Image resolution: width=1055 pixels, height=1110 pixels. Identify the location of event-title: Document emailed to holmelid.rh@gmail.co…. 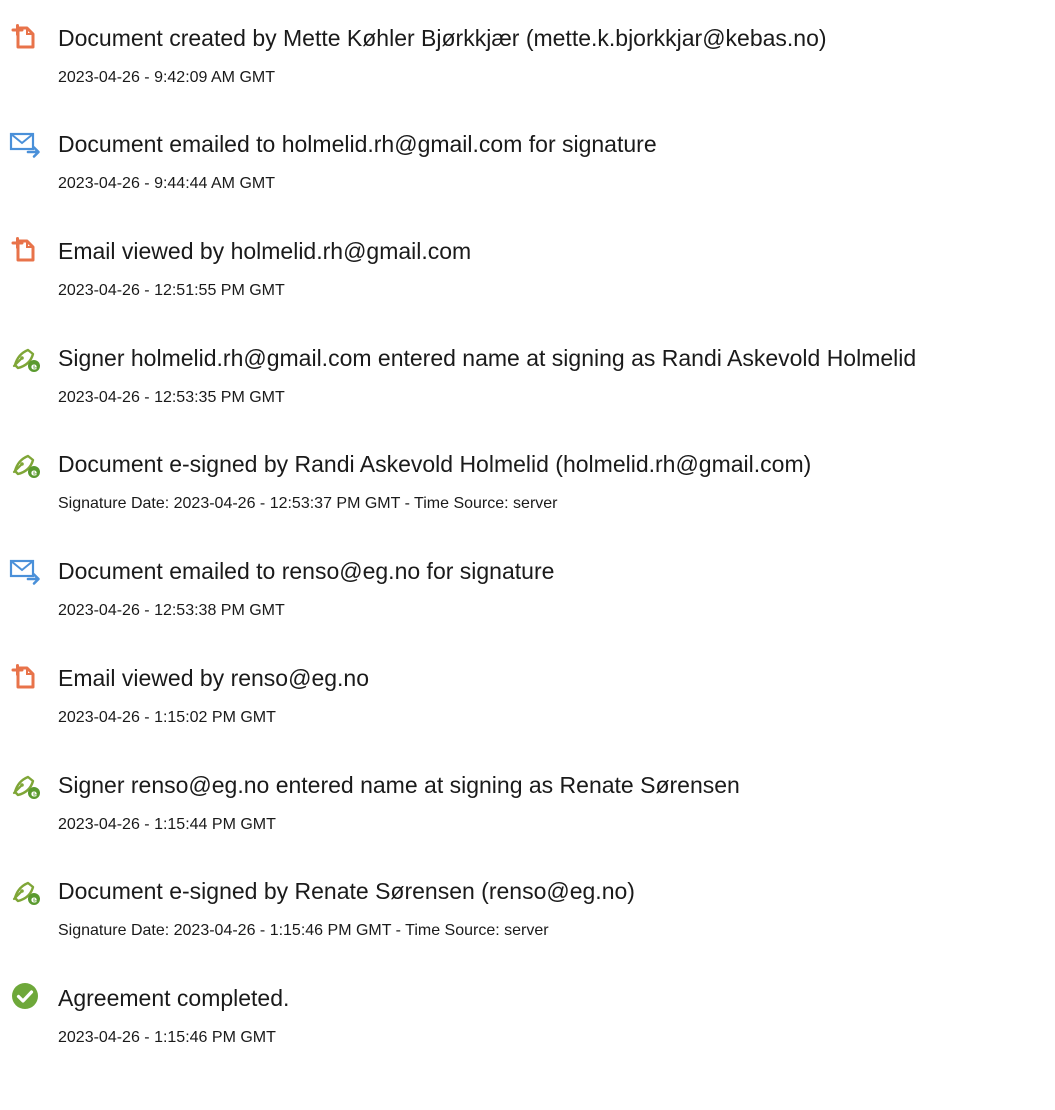
(357, 144).